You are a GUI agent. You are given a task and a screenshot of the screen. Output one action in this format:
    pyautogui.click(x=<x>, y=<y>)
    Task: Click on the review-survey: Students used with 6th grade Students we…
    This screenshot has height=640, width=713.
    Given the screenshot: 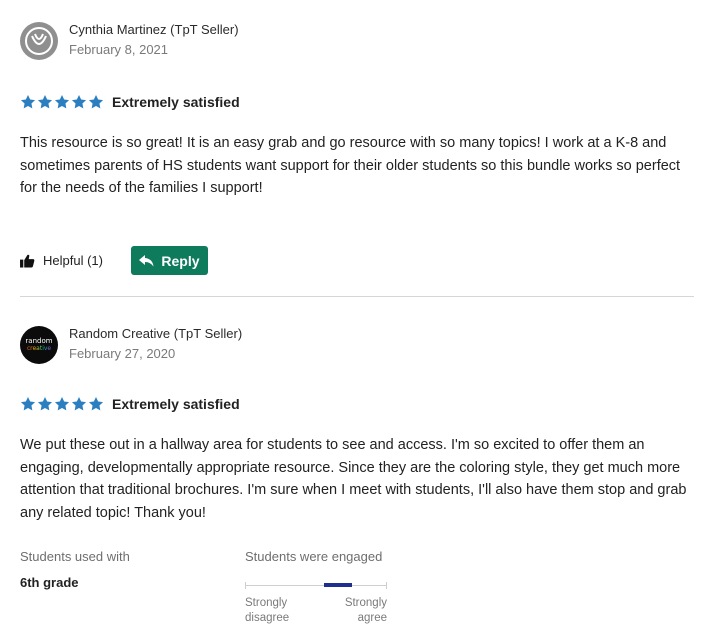 What is the action you would take?
    pyautogui.click(x=203, y=587)
    